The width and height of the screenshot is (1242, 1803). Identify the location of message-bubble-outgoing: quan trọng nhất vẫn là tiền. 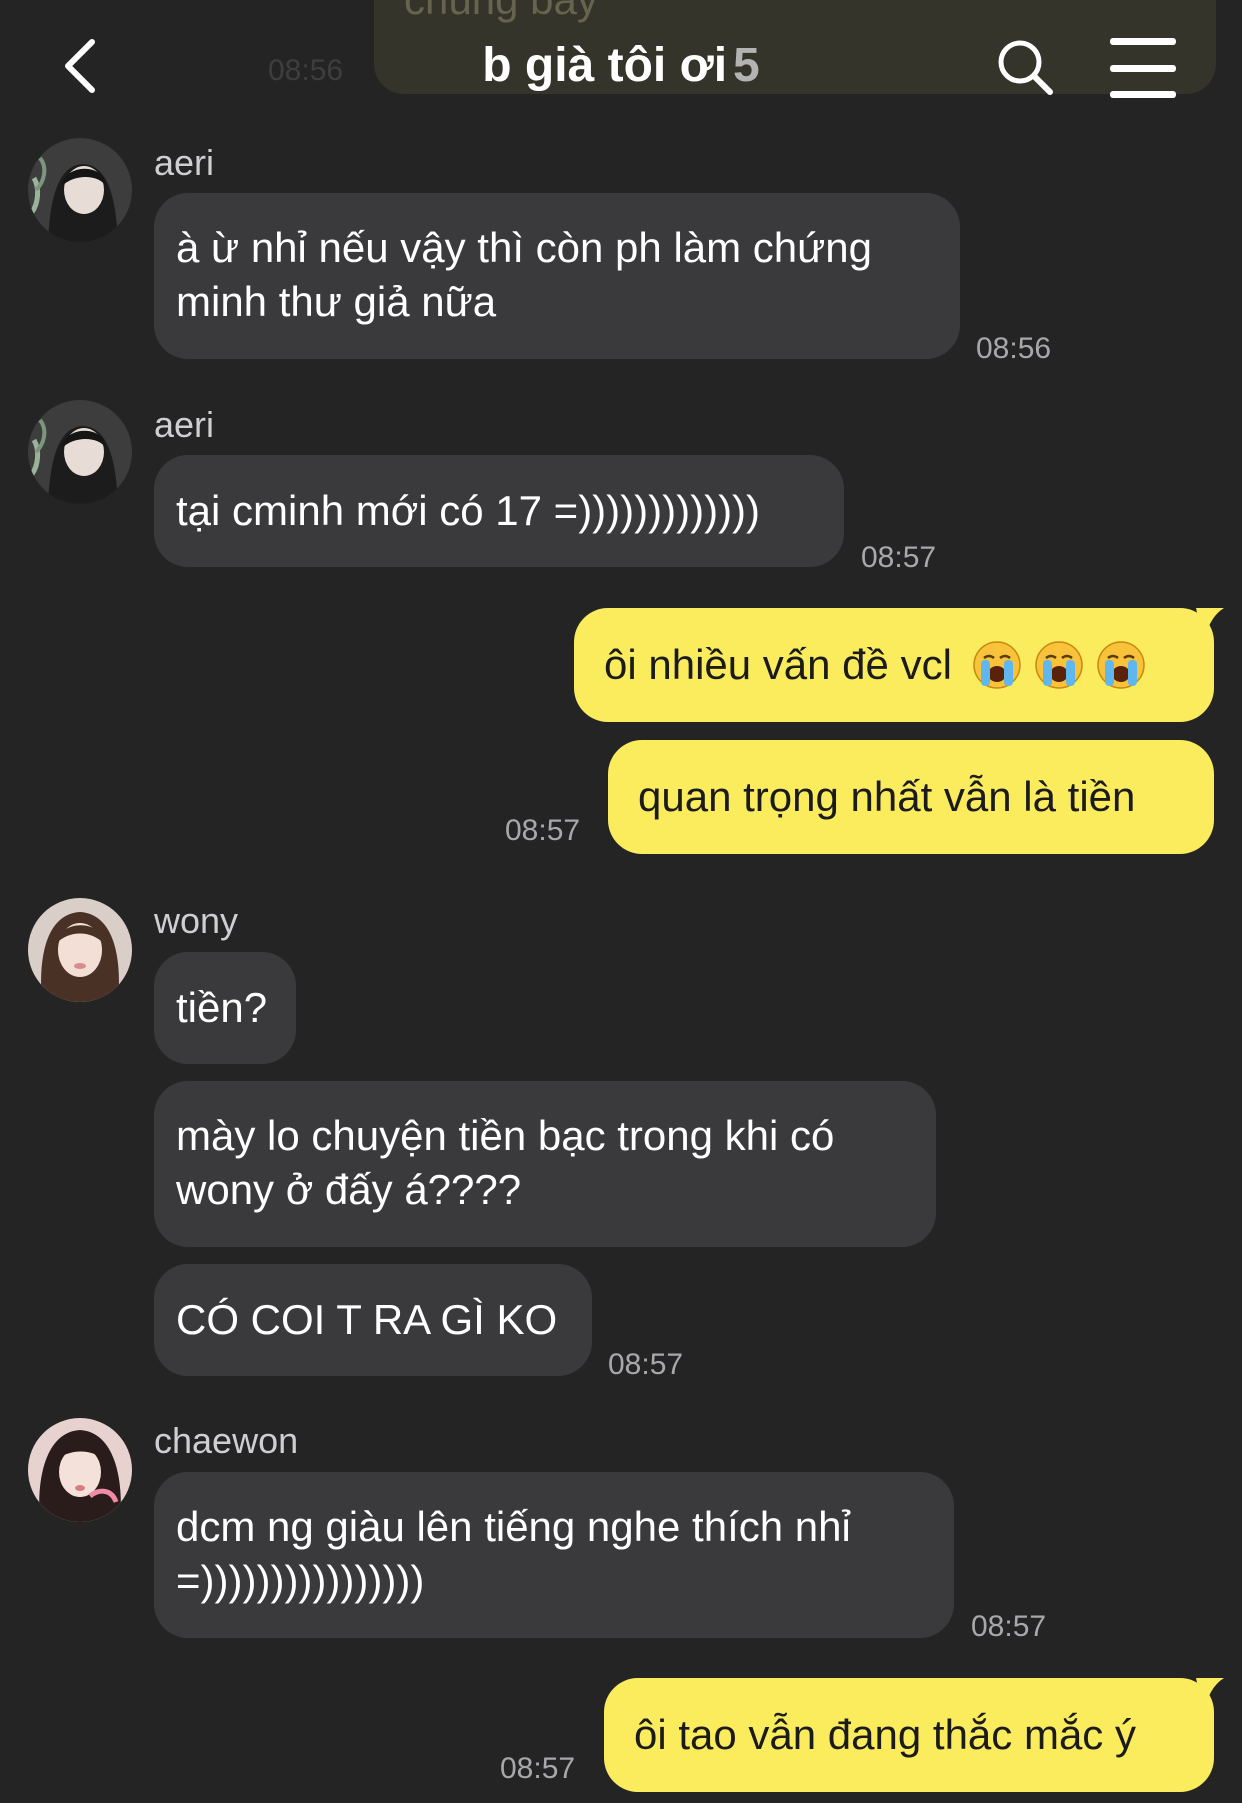
(911, 797).